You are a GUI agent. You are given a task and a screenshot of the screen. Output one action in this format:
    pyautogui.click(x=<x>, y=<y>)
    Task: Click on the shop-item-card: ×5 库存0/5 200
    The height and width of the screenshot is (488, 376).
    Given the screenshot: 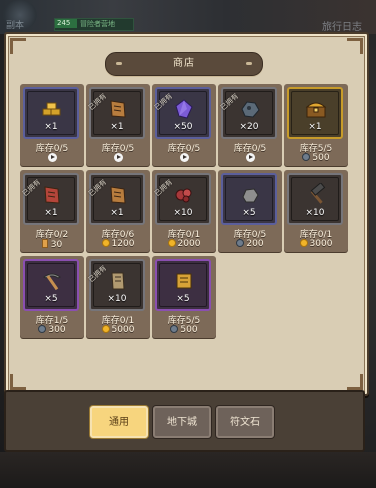 What is the action you would take?
    pyautogui.click(x=250, y=211)
    